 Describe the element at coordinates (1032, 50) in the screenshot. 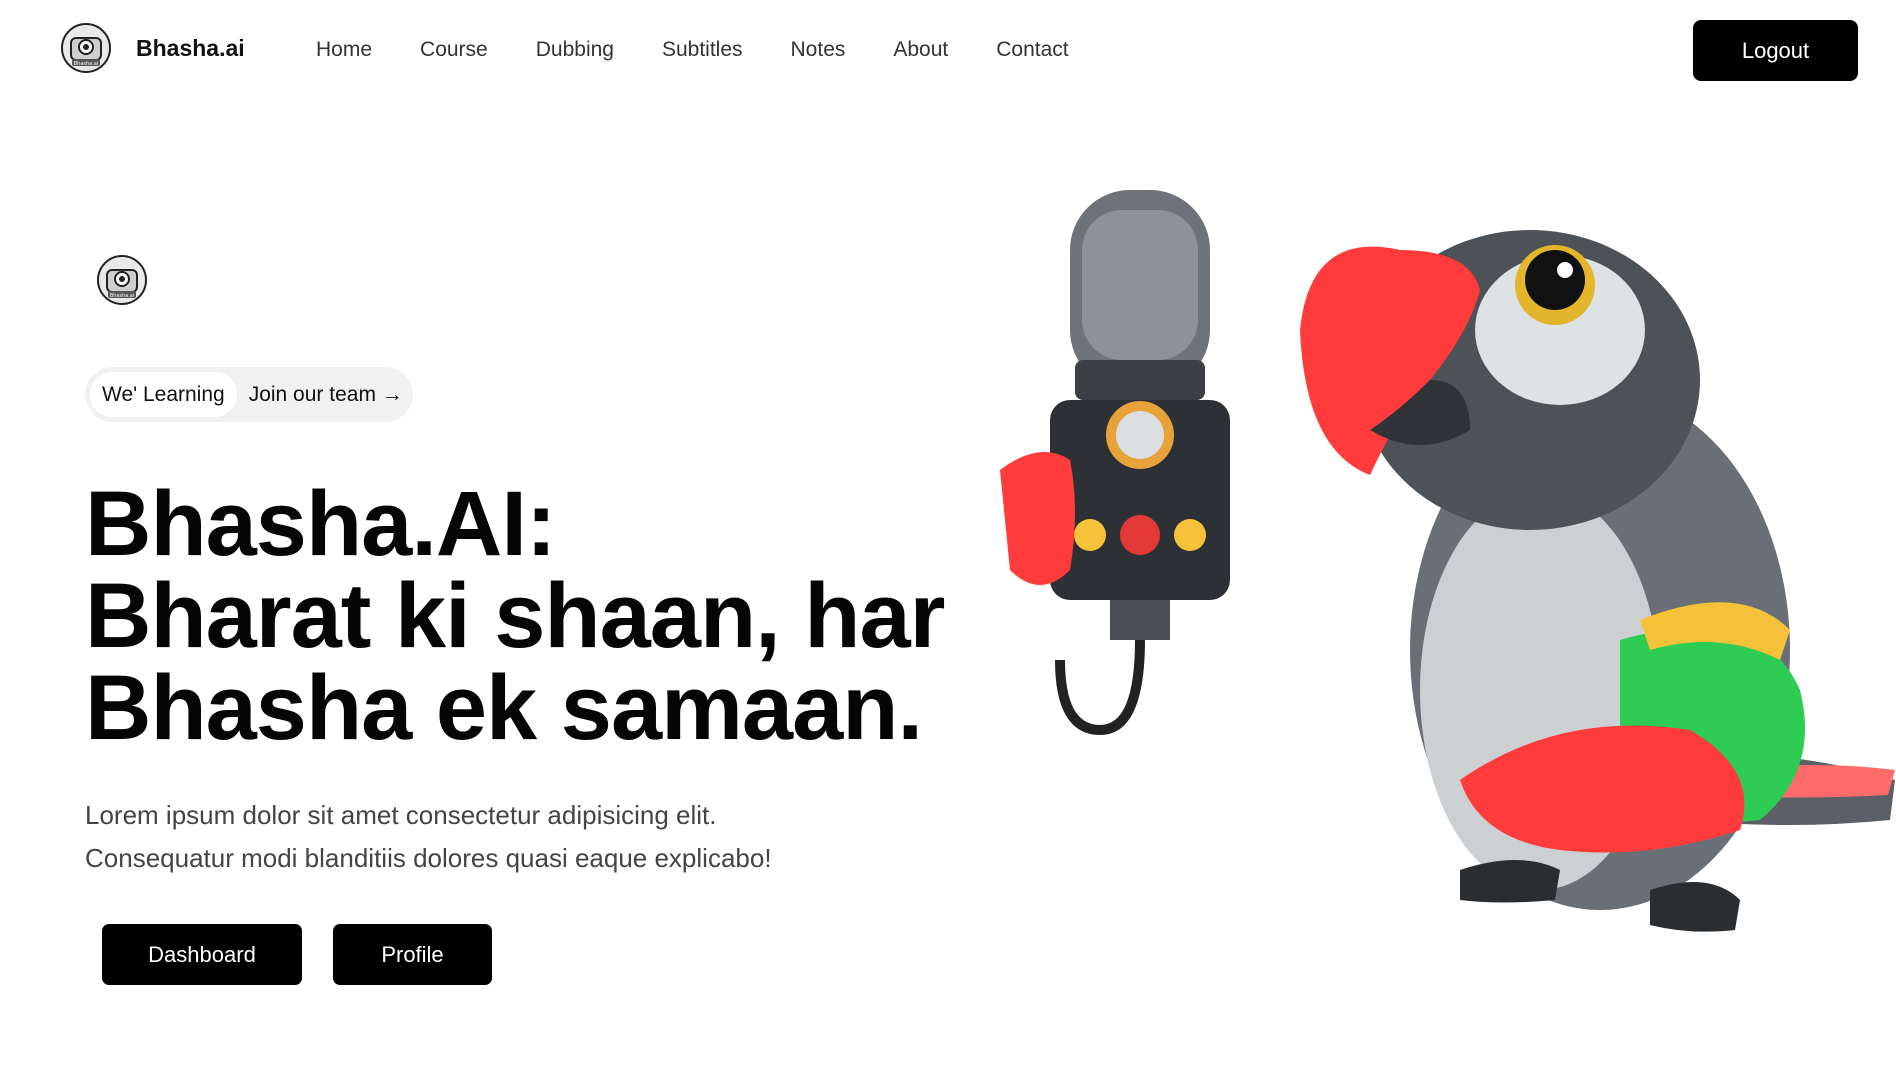

I see `nav-contact: Contact` at that location.